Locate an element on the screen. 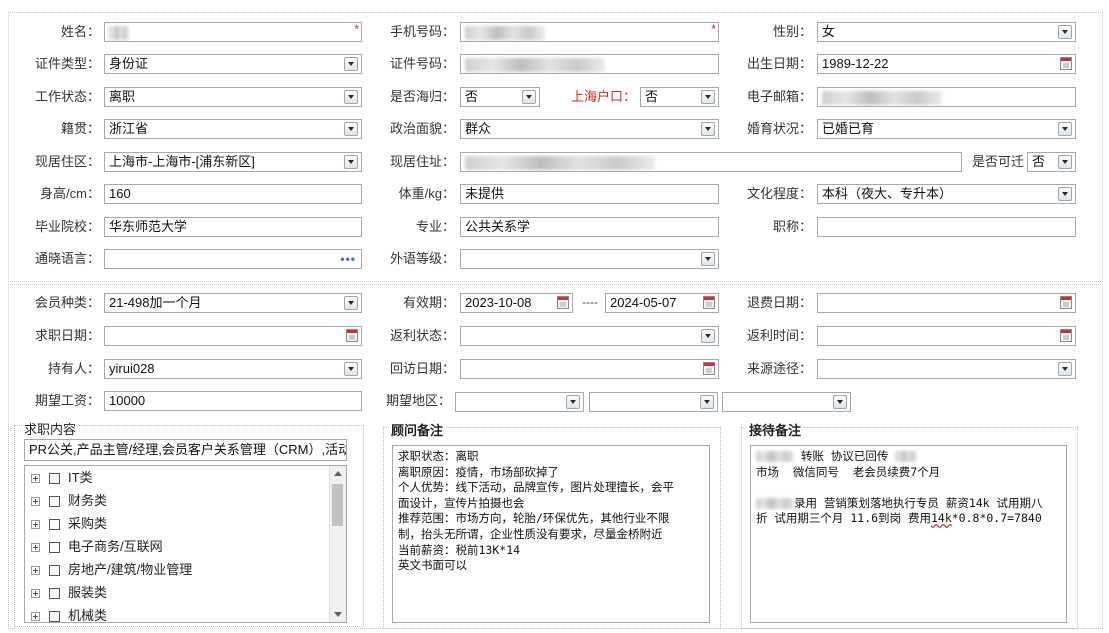  tree-item: 机械类 is located at coordinates (69, 613).